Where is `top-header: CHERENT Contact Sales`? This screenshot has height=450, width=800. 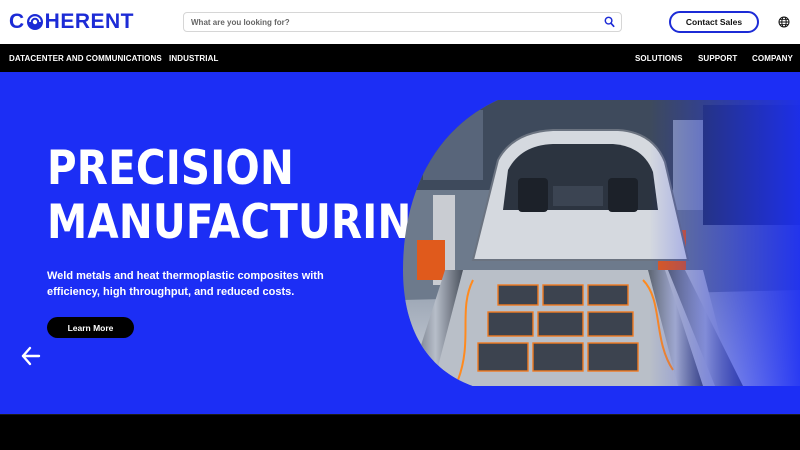
top-header: CHERENT Contact Sales is located at coordinates (400, 22).